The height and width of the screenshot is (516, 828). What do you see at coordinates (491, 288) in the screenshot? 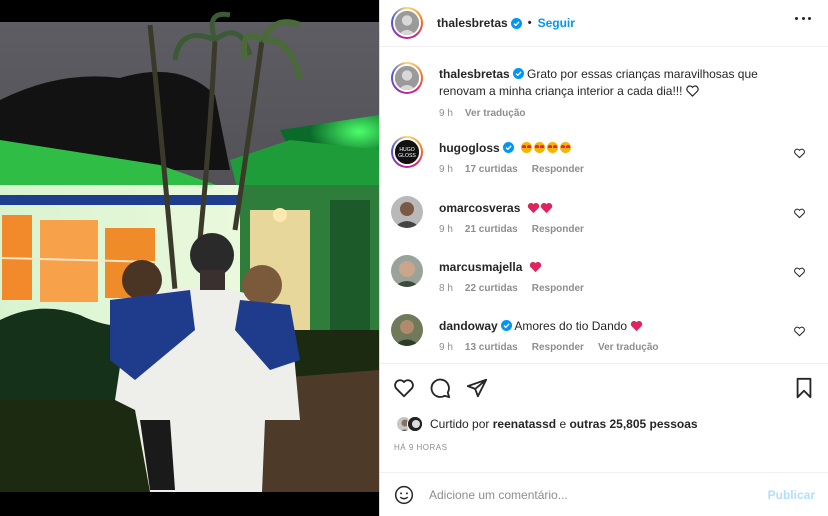
I see `comment-likes: 22 curtidas` at bounding box center [491, 288].